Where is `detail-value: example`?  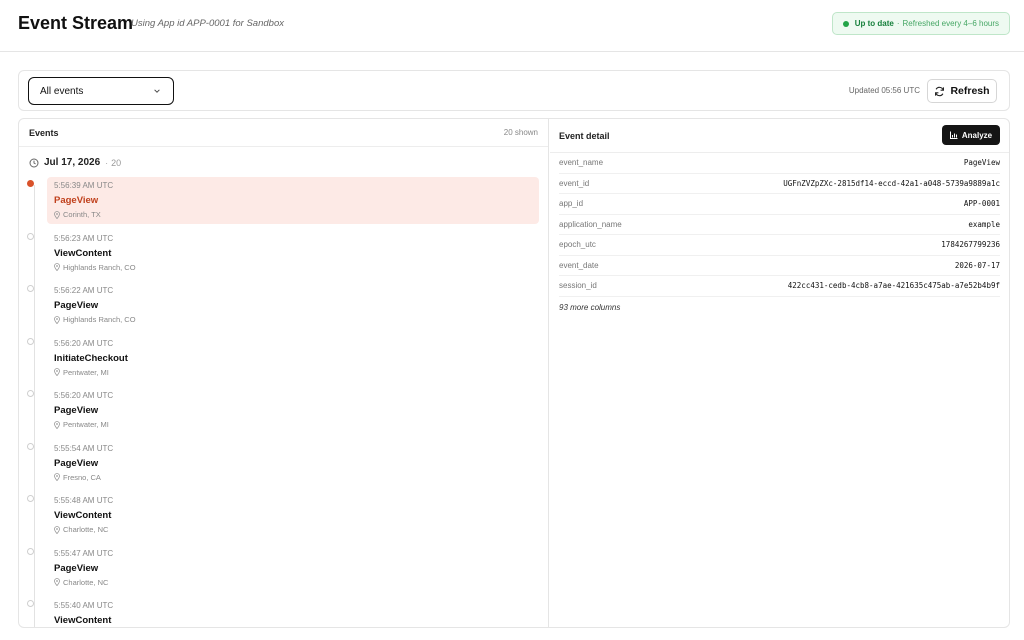 detail-value: example is located at coordinates (984, 224).